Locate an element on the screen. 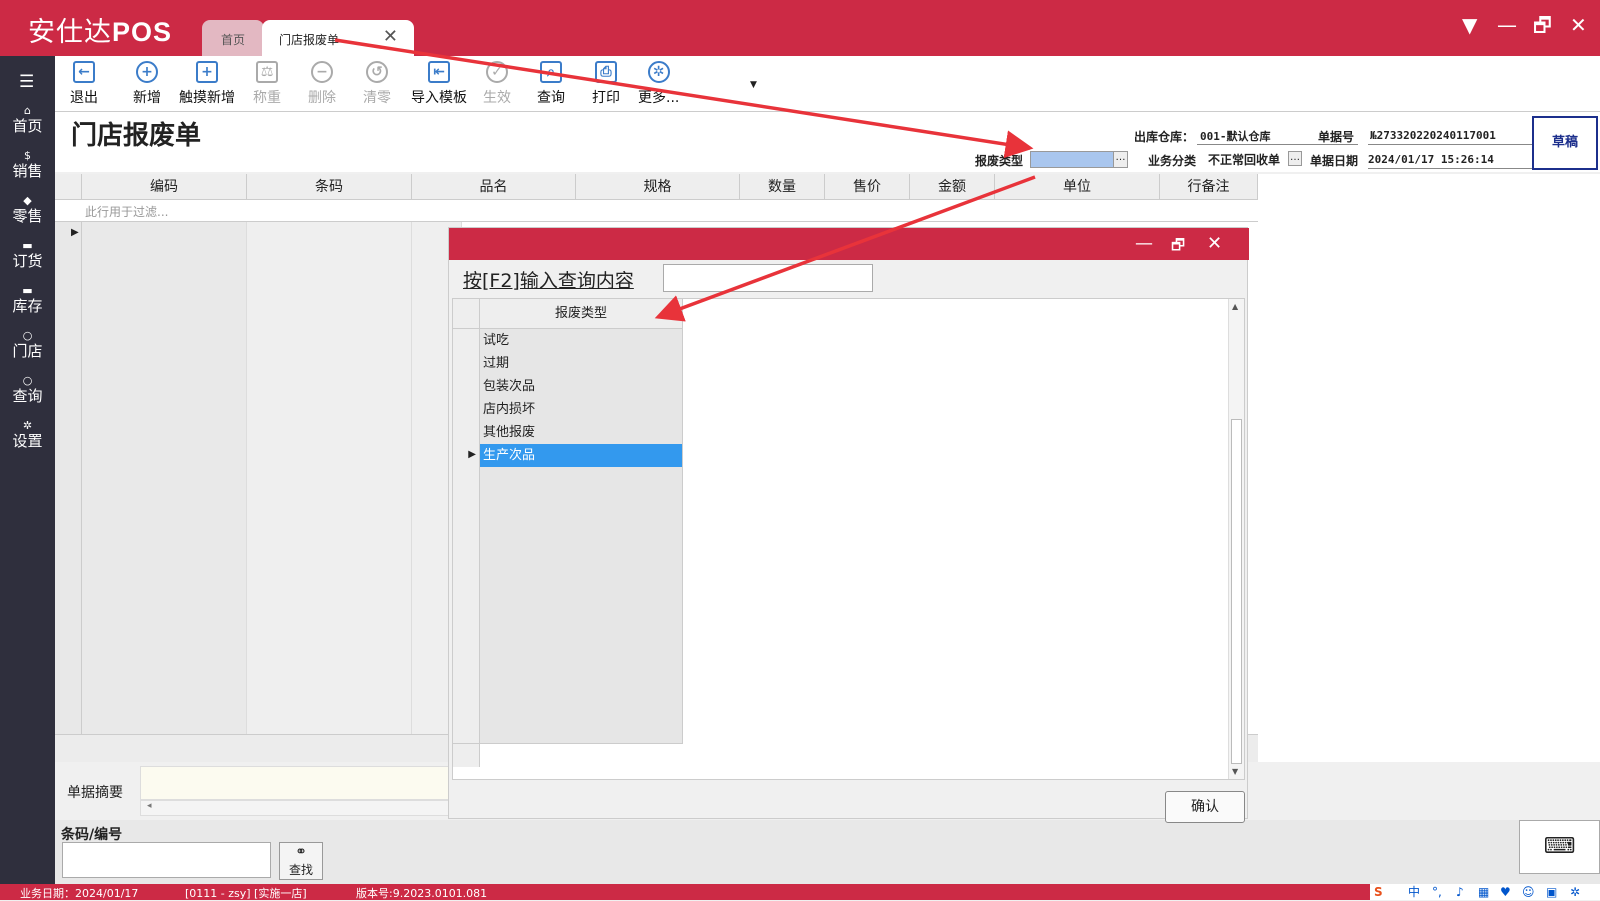  keyboard-icon: ▦ is located at coordinates (1484, 892).